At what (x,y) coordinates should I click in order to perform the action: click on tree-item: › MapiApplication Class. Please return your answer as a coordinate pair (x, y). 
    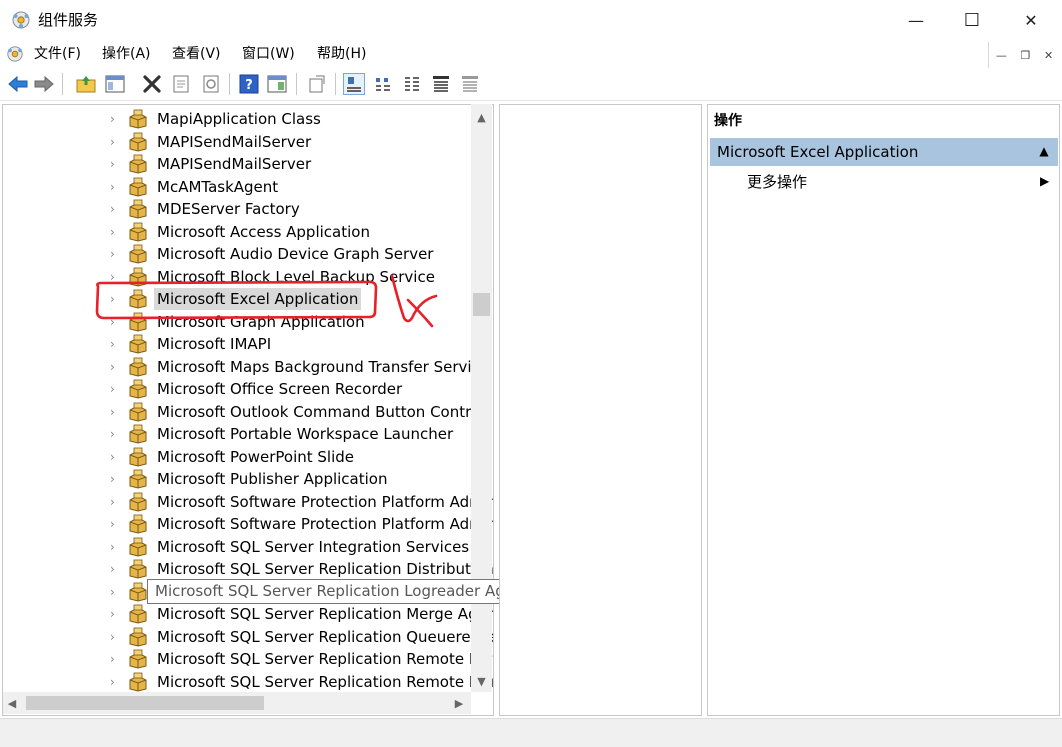
    Looking at the image, I should click on (238, 119).